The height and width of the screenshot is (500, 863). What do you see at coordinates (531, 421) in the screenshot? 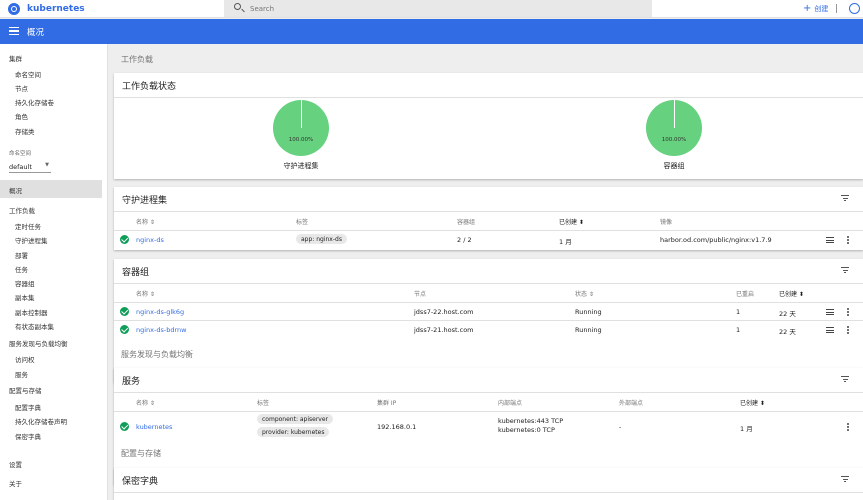
I see `internal-endpoint: kubernetes:443 TCP` at bounding box center [531, 421].